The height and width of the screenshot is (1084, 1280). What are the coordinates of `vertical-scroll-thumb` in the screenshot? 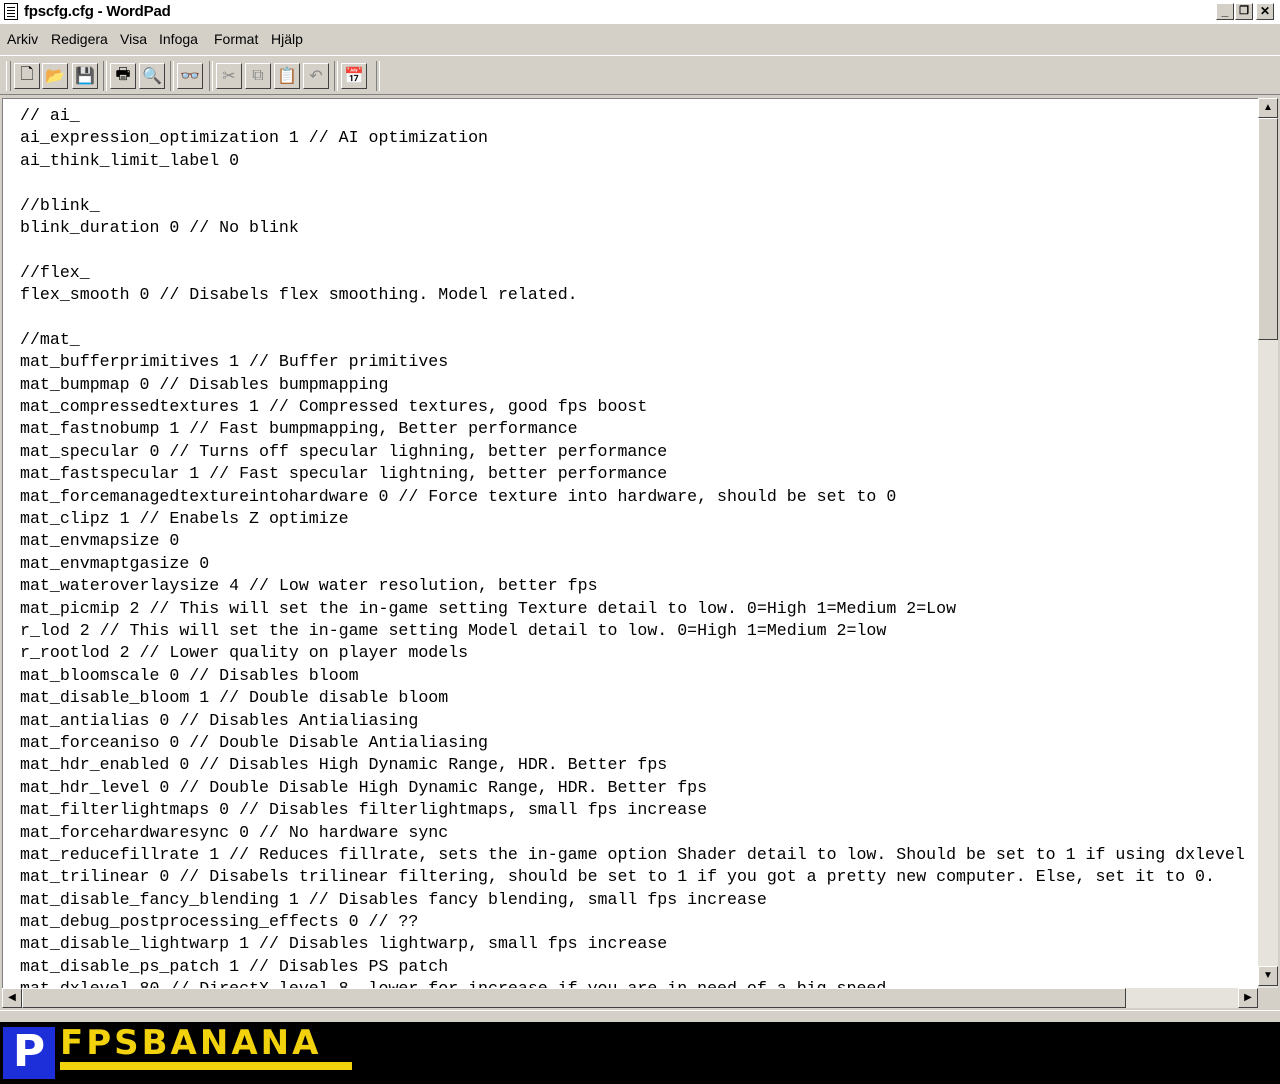 It's located at (1268, 229).